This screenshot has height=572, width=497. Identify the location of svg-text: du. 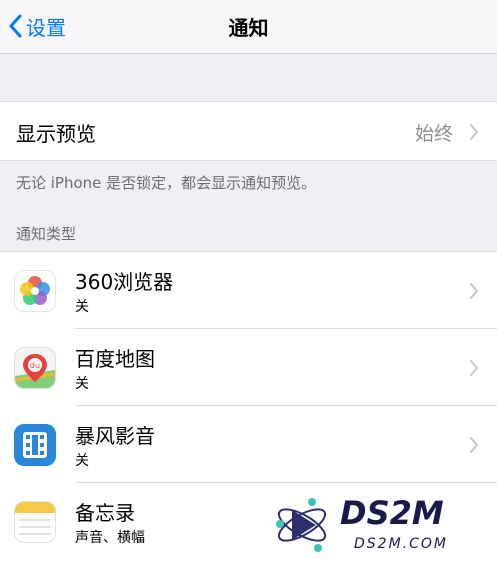
(35, 365).